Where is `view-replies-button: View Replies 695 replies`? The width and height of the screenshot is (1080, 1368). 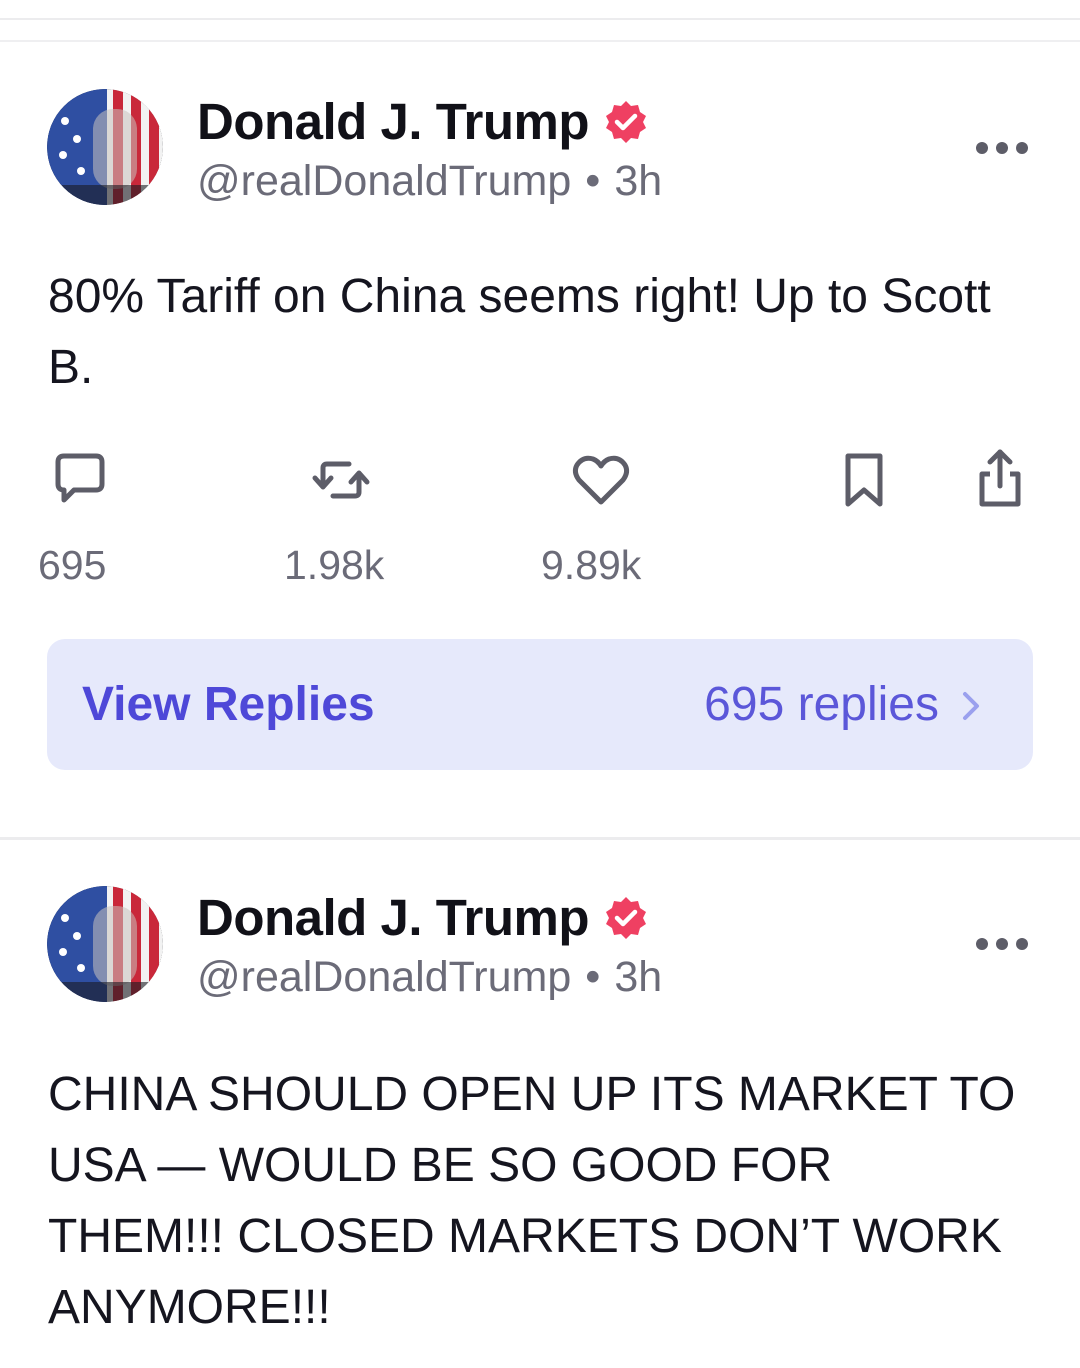 view-replies-button: View Replies 695 replies is located at coordinates (540, 704).